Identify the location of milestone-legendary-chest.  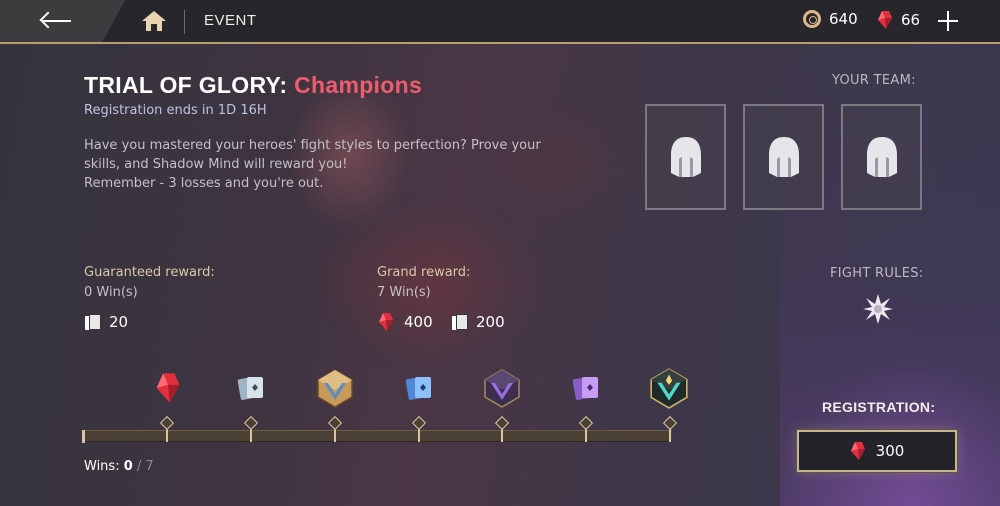
(669, 388).